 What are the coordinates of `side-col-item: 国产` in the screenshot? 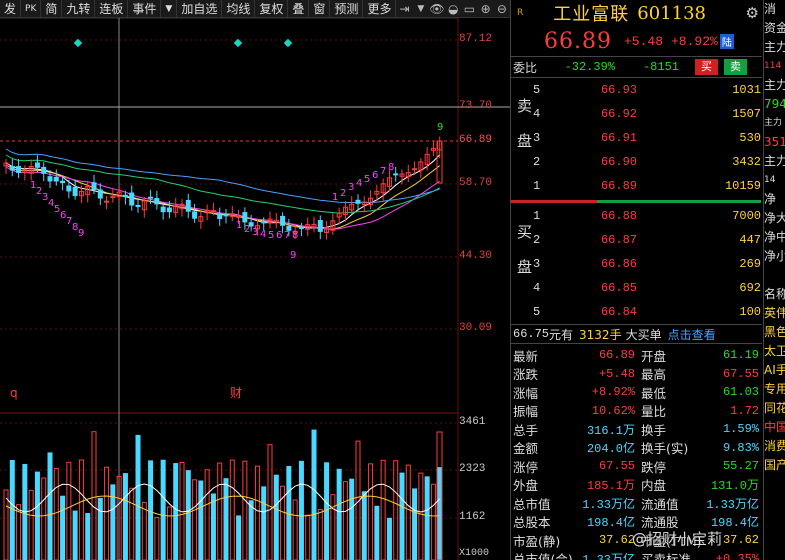 It's located at (774, 465).